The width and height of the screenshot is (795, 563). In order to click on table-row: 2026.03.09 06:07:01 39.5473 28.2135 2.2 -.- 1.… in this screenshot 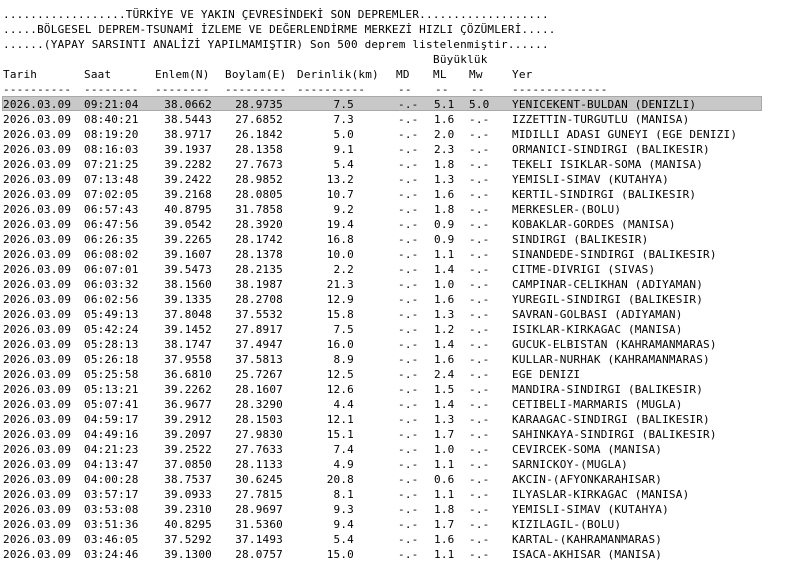, I will do `click(397, 269)`.